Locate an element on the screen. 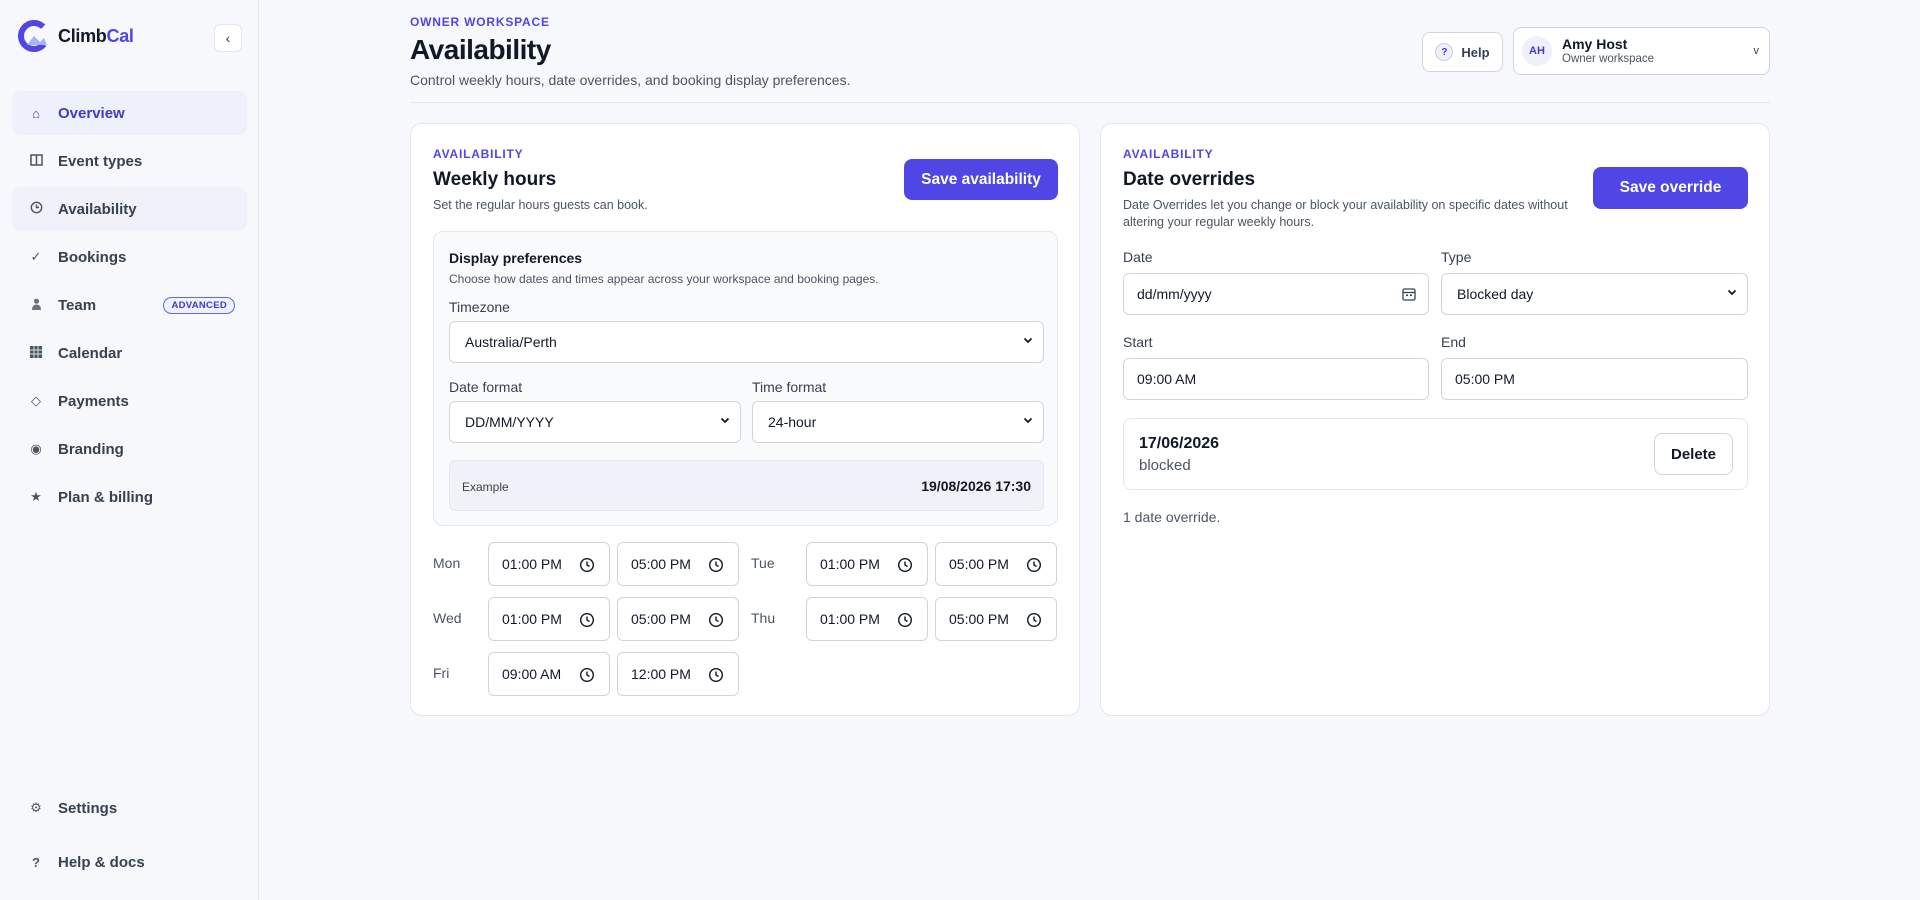 The width and height of the screenshot is (1920, 900). header-divider is located at coordinates (1090, 102).